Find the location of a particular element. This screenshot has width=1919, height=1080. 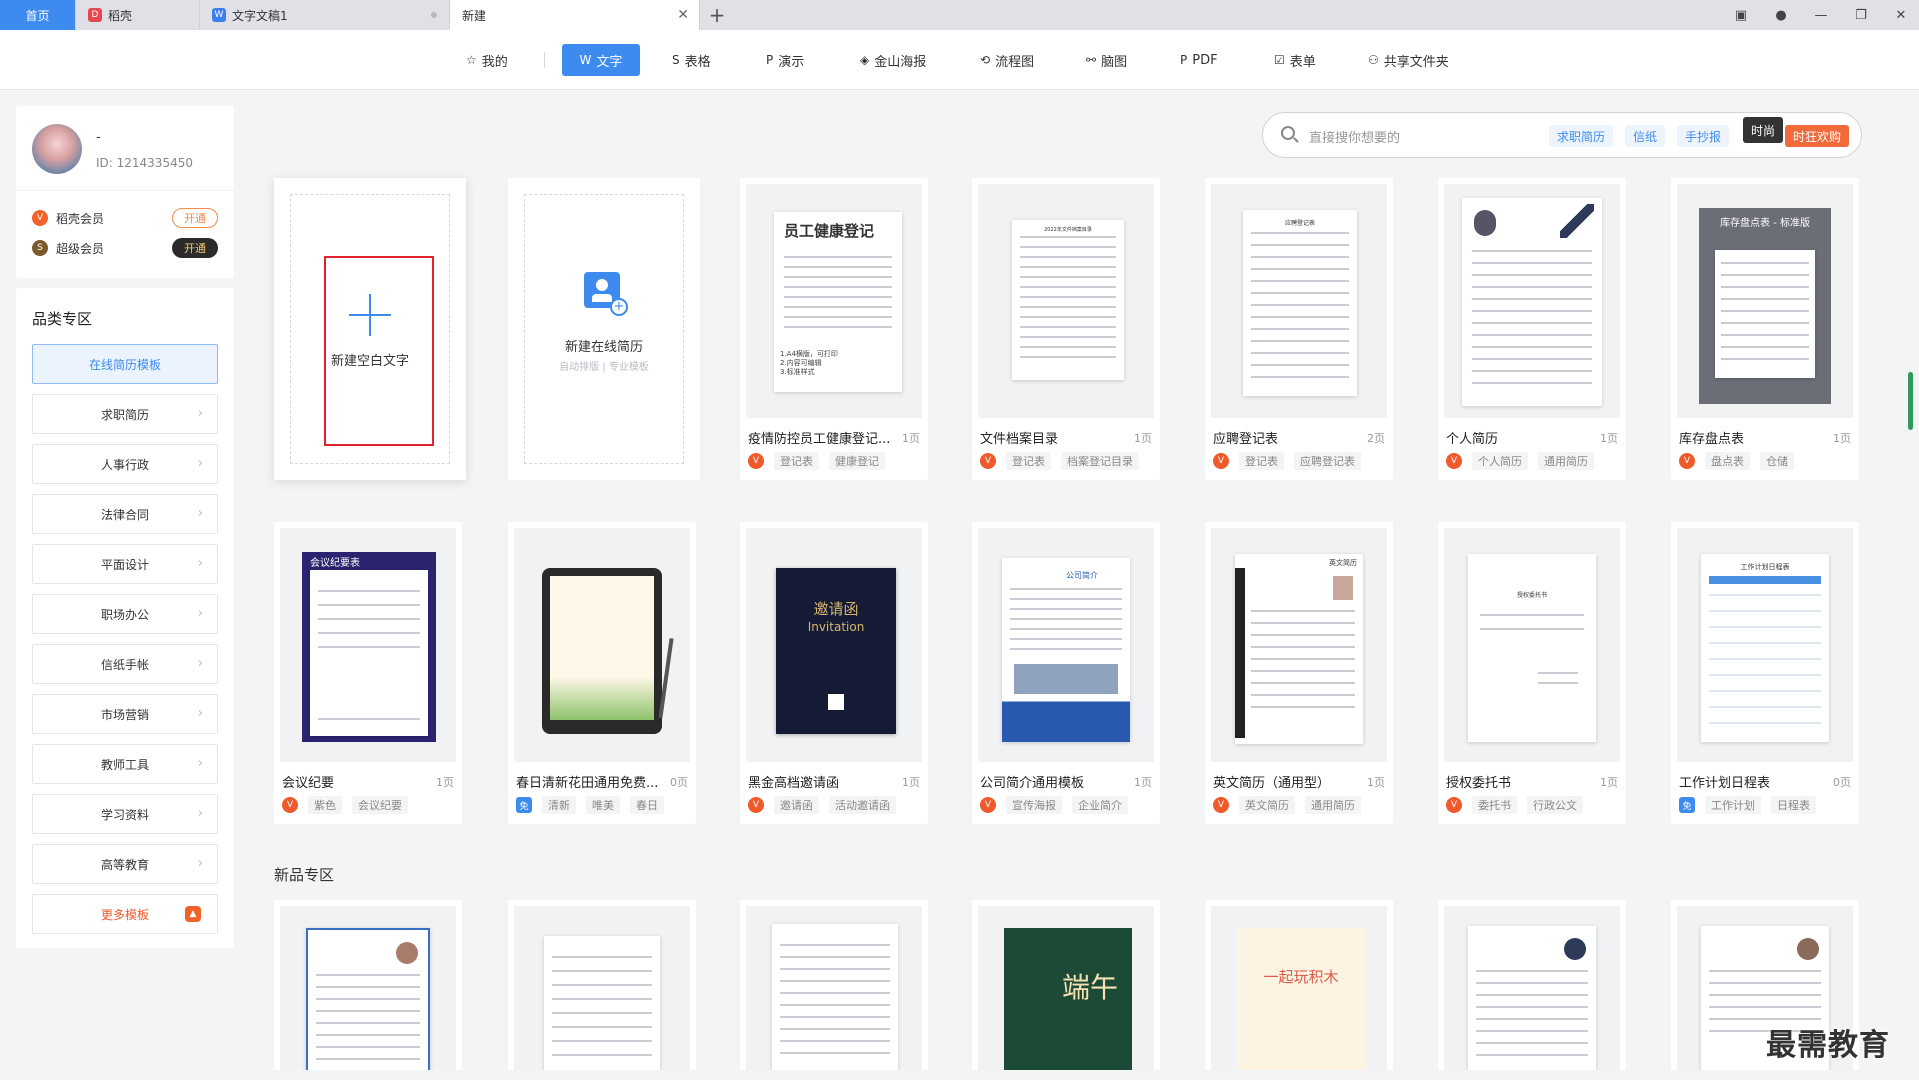

avatar is located at coordinates (57, 149).